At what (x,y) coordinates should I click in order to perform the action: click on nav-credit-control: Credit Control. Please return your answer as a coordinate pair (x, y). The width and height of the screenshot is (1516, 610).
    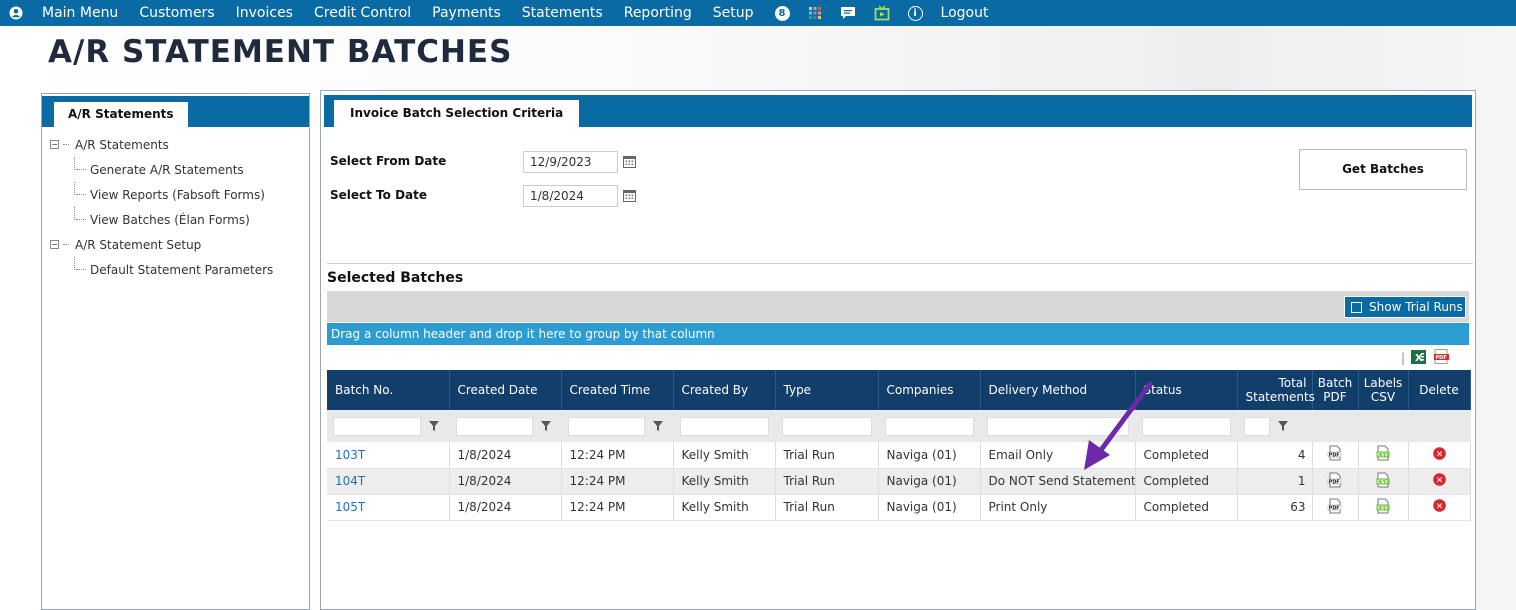
    Looking at the image, I should click on (362, 13).